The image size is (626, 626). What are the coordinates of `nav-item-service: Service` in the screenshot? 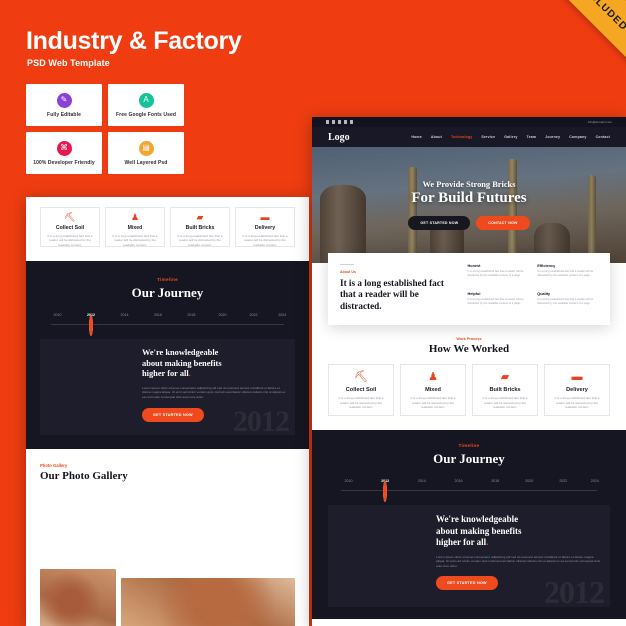 It's located at (488, 137).